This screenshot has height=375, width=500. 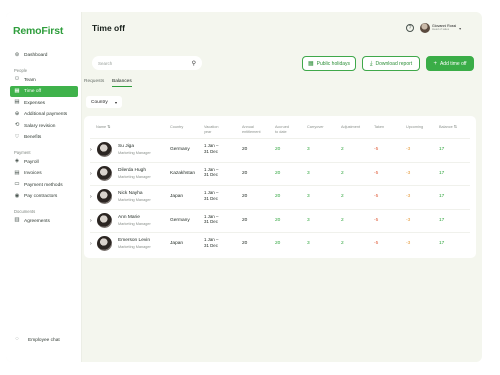 I want to click on sidebar-item-label: Additional payments, so click(x=46, y=114).